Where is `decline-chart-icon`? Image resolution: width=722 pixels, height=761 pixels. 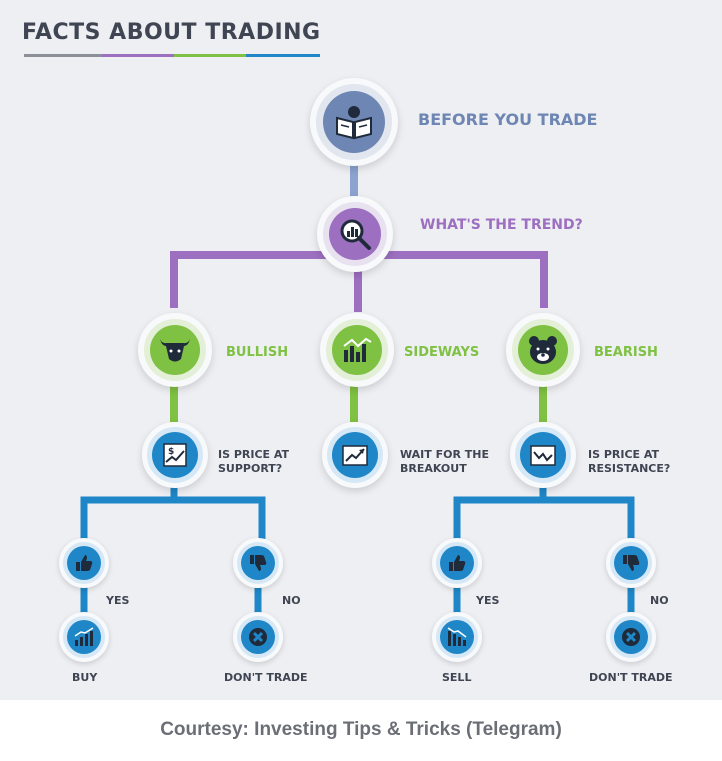 decline-chart-icon is located at coordinates (457, 636).